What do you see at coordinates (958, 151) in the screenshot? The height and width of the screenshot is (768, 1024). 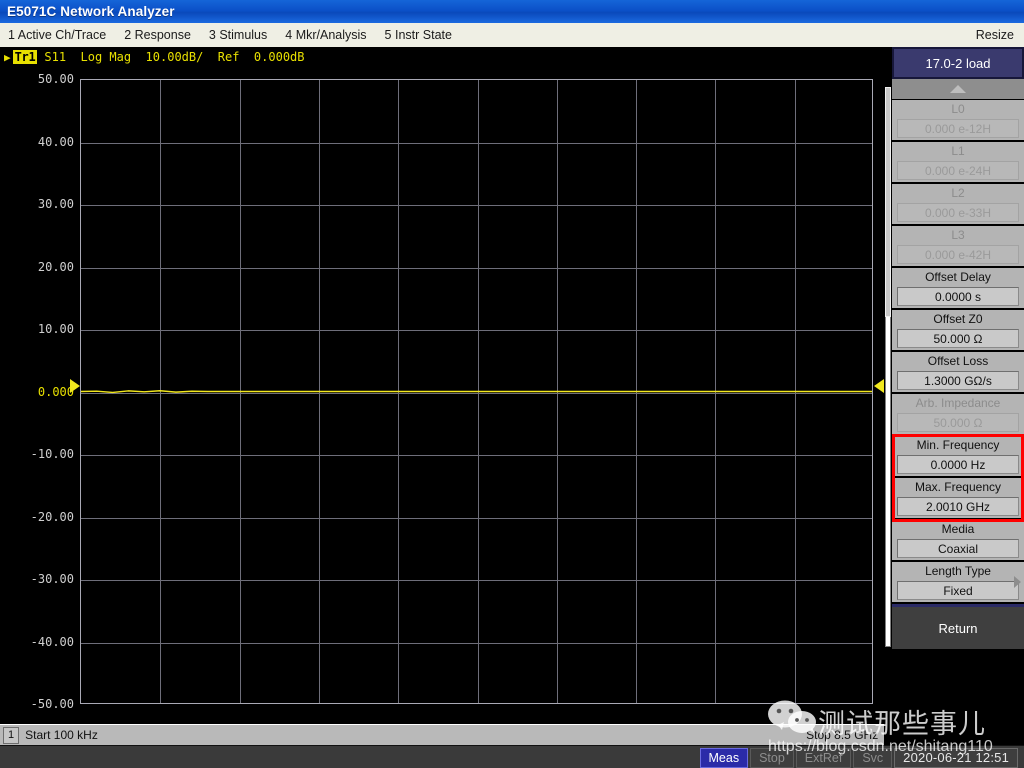 I see `softkey-l1-label: L1` at bounding box center [958, 151].